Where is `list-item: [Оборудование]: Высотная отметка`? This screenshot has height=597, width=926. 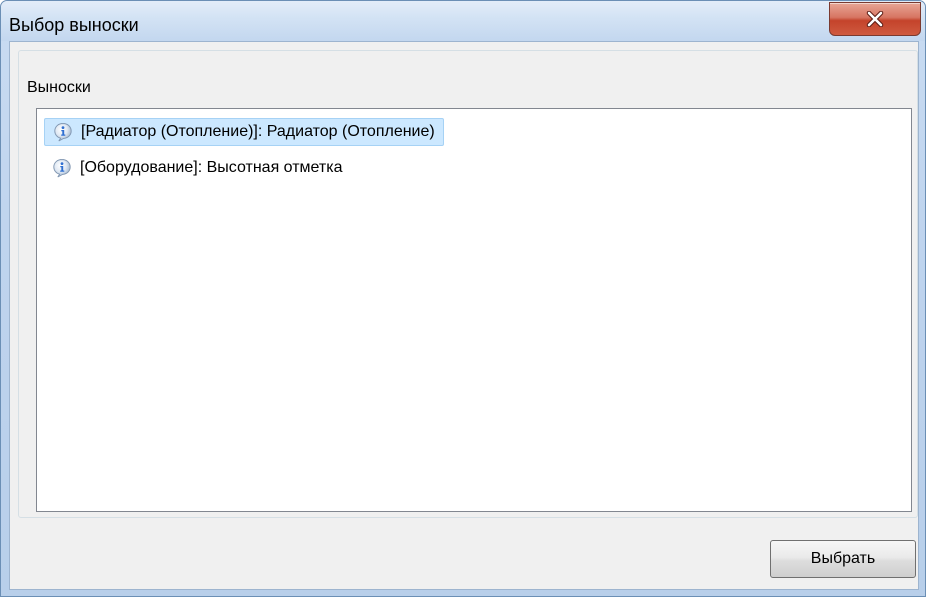
list-item: [Оборудование]: Высотная отметка is located at coordinates (197, 168).